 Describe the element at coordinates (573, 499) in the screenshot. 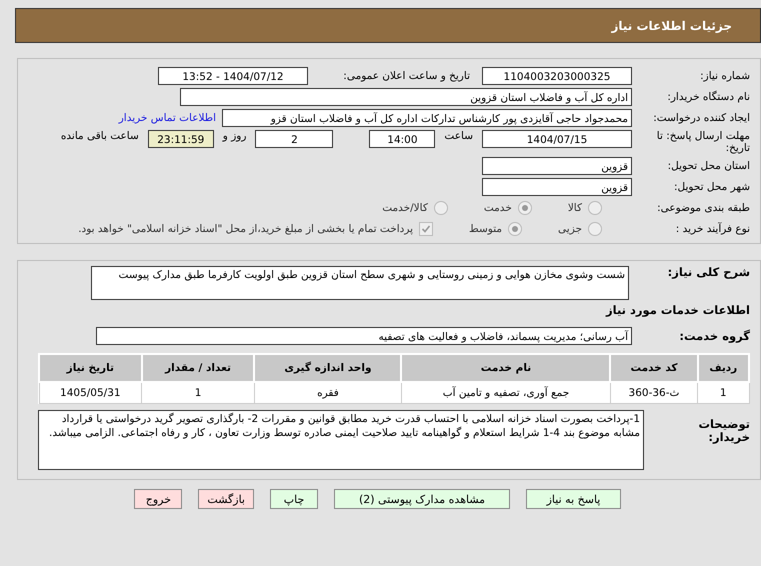

I see `action-button: پاسخ به نیاز` at that location.